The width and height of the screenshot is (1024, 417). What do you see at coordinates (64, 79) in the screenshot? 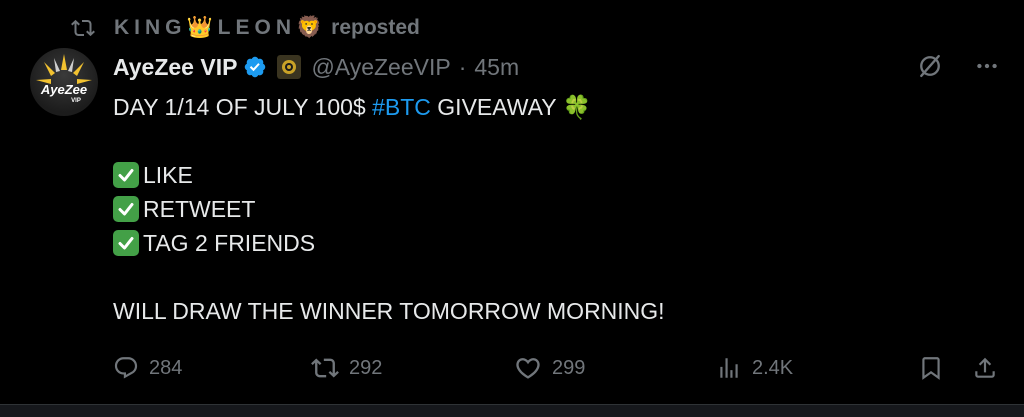
I see `avatar-logo-icon: AyeZee VIP` at bounding box center [64, 79].